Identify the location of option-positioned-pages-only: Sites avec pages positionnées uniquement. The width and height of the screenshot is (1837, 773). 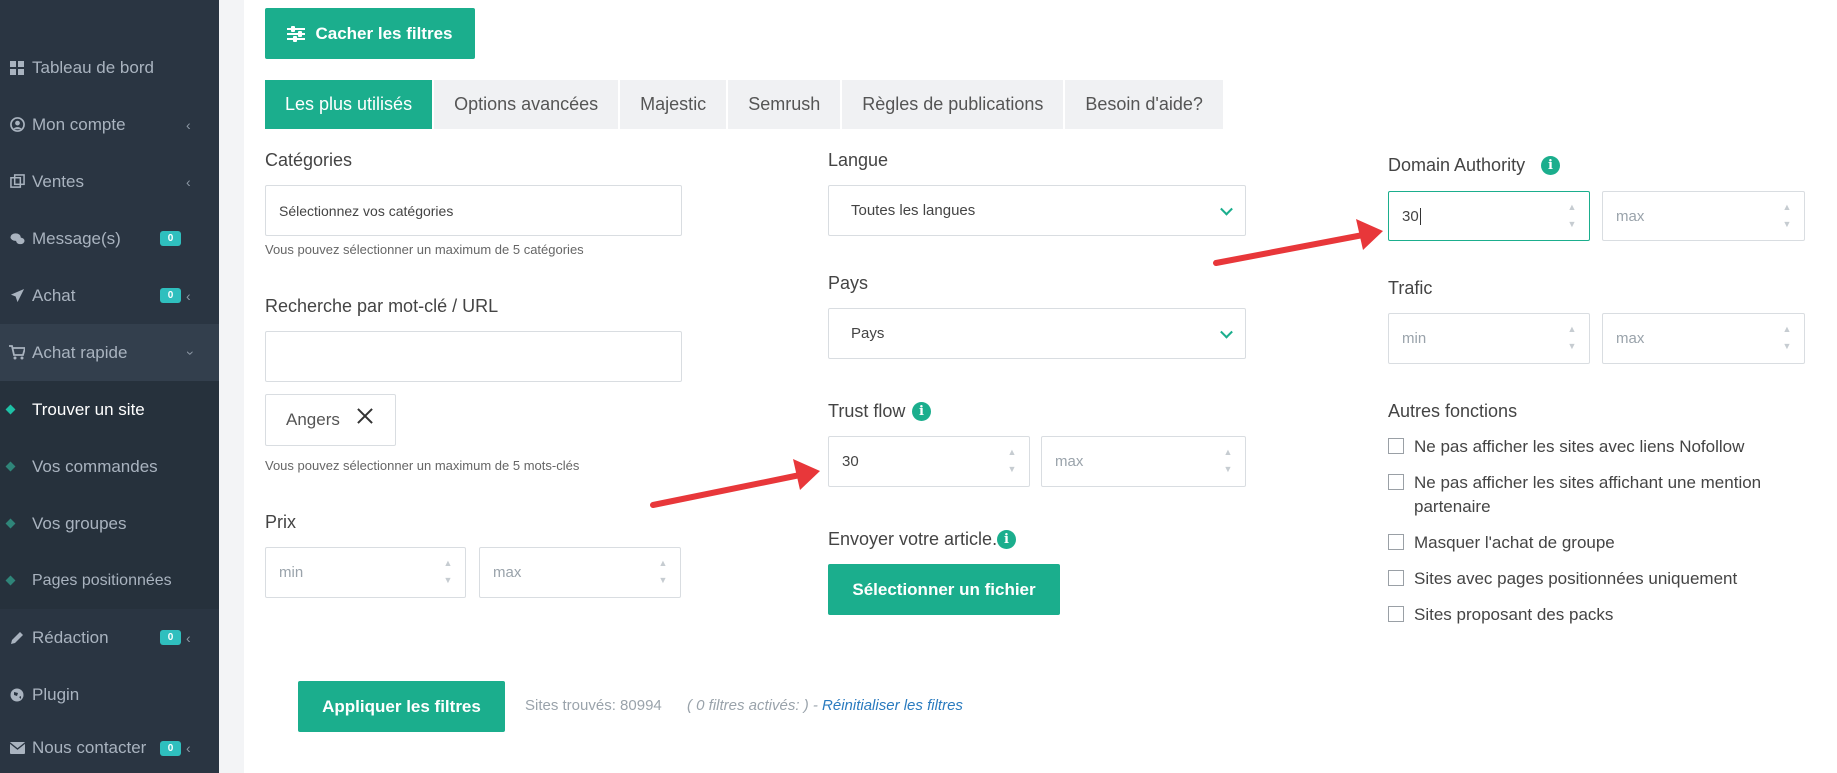
(1596, 579).